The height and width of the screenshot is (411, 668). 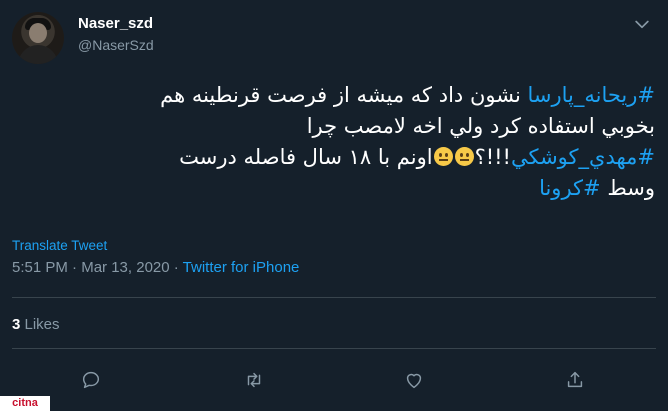 What do you see at coordinates (241, 267) in the screenshot?
I see `tweet-source-link: Twitter for iPhone` at bounding box center [241, 267].